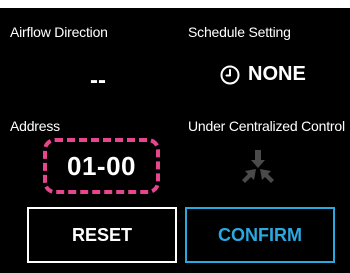  Describe the element at coordinates (102, 235) in the screenshot. I see `reset-button: RESET` at that location.